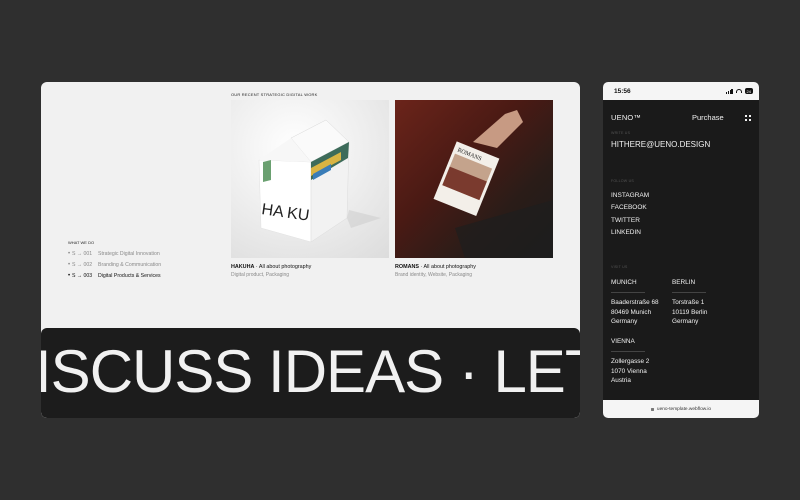  I want to click on office-city: VIENNA, so click(623, 341).